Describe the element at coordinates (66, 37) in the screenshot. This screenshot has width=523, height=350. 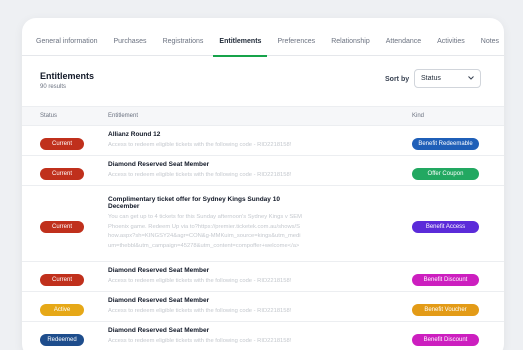
I see `tab-general-information: General information` at that location.